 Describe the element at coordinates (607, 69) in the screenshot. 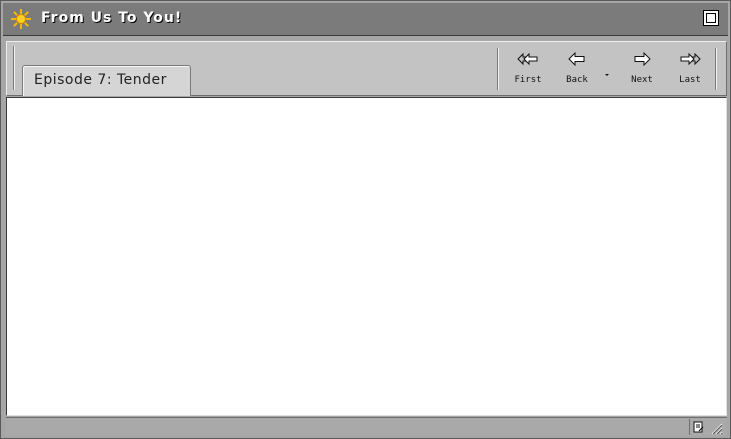

I see `dropdown-arrow-icon` at that location.